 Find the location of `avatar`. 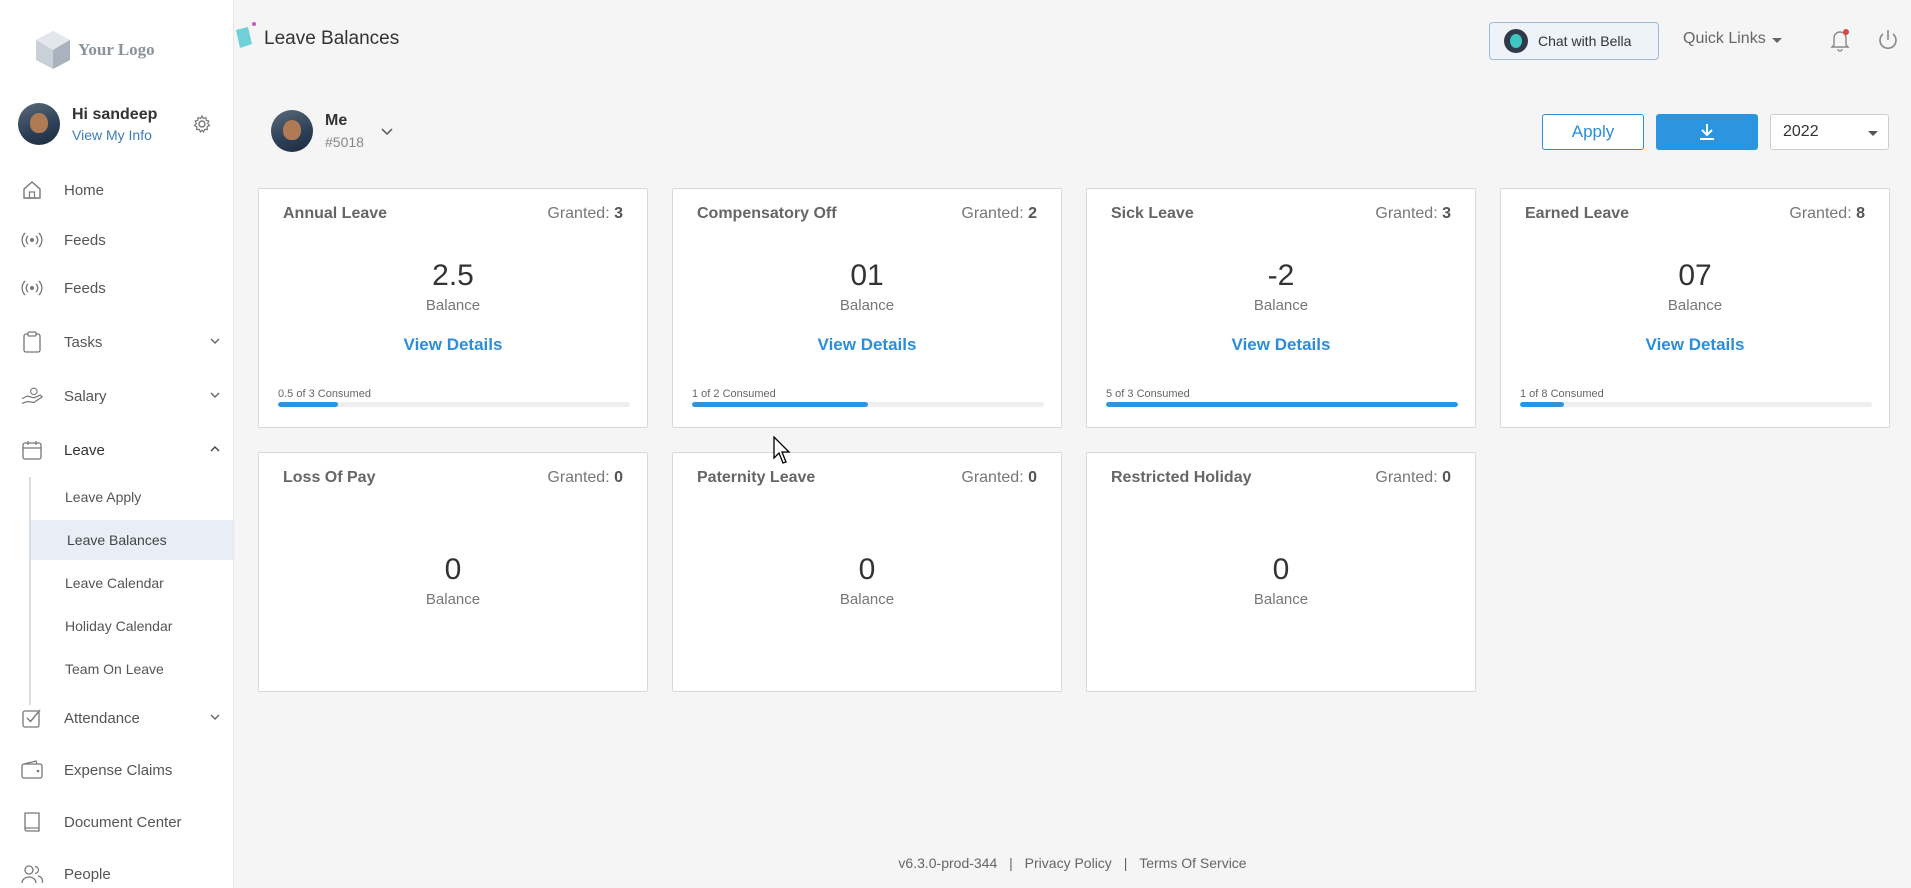

avatar is located at coordinates (39, 124).